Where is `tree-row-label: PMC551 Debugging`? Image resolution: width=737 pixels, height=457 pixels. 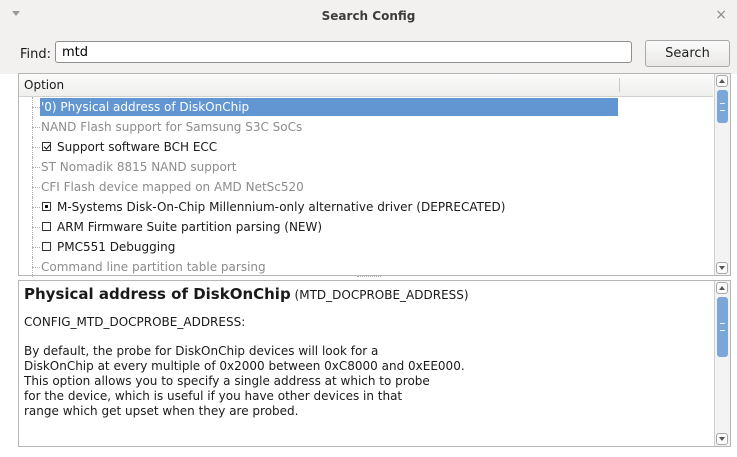 tree-row-label: PMC551 Debugging is located at coordinates (116, 247).